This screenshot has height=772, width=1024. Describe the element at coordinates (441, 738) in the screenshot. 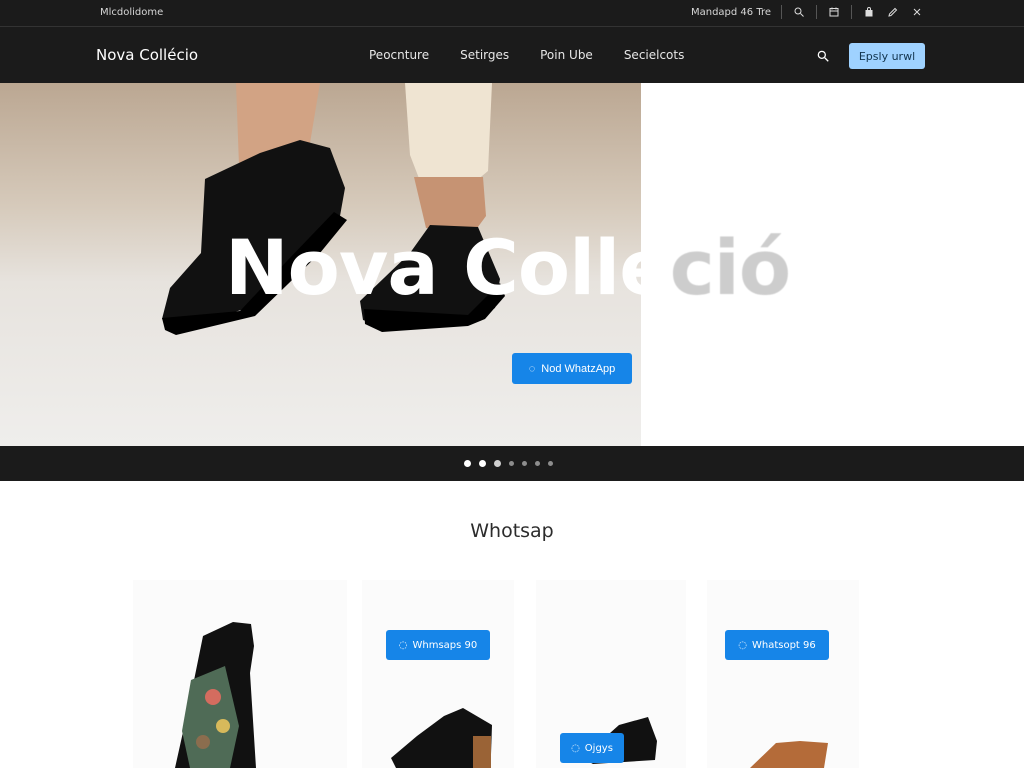

I see `black-oxford-image` at that location.